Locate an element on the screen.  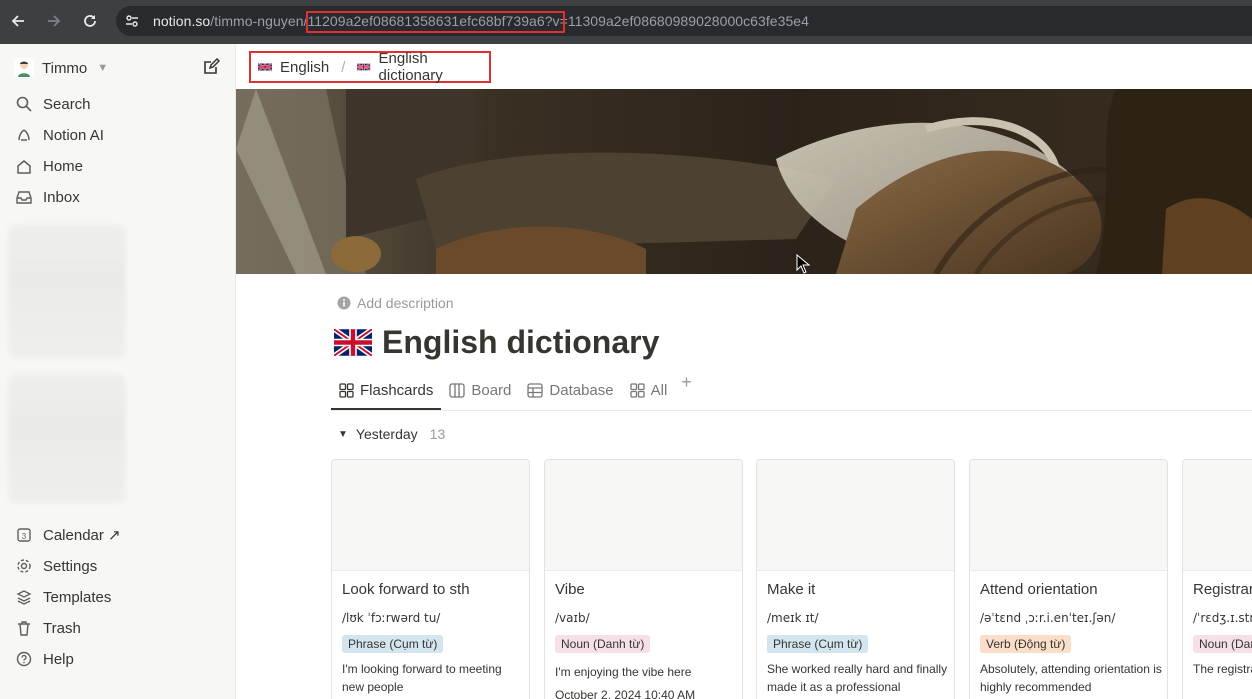
sidebar-item-help: Help is located at coordinates (44, 659).